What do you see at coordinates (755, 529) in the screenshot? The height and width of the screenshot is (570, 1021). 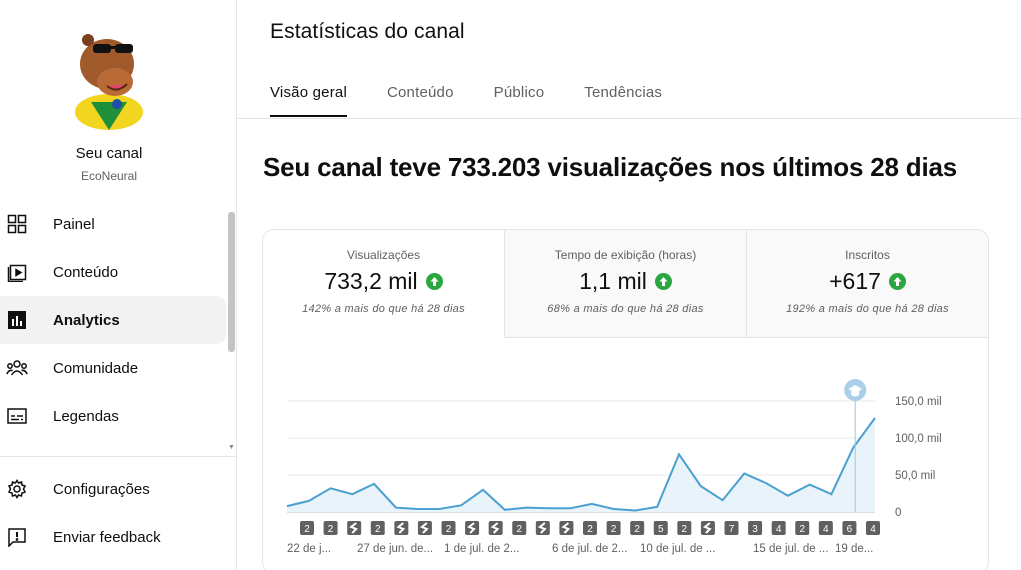 I see `video-count-label: 3` at bounding box center [755, 529].